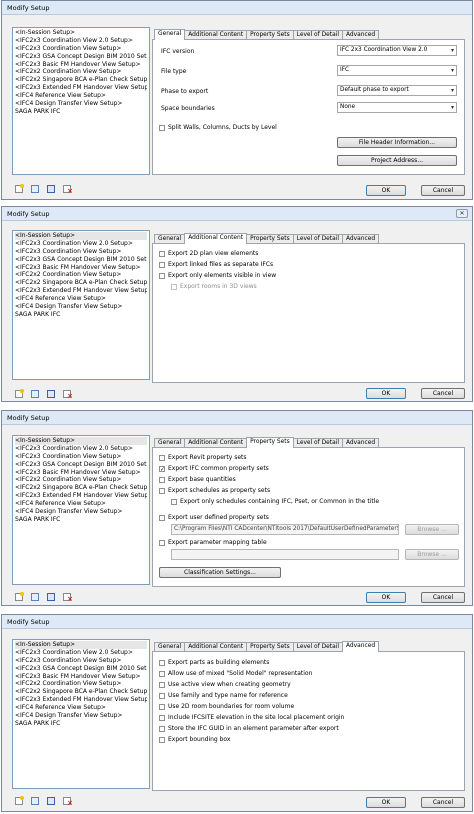 This screenshot has height=814, width=474. Describe the element at coordinates (397, 107) in the screenshot. I see `space-boundaries-combo: None` at that location.